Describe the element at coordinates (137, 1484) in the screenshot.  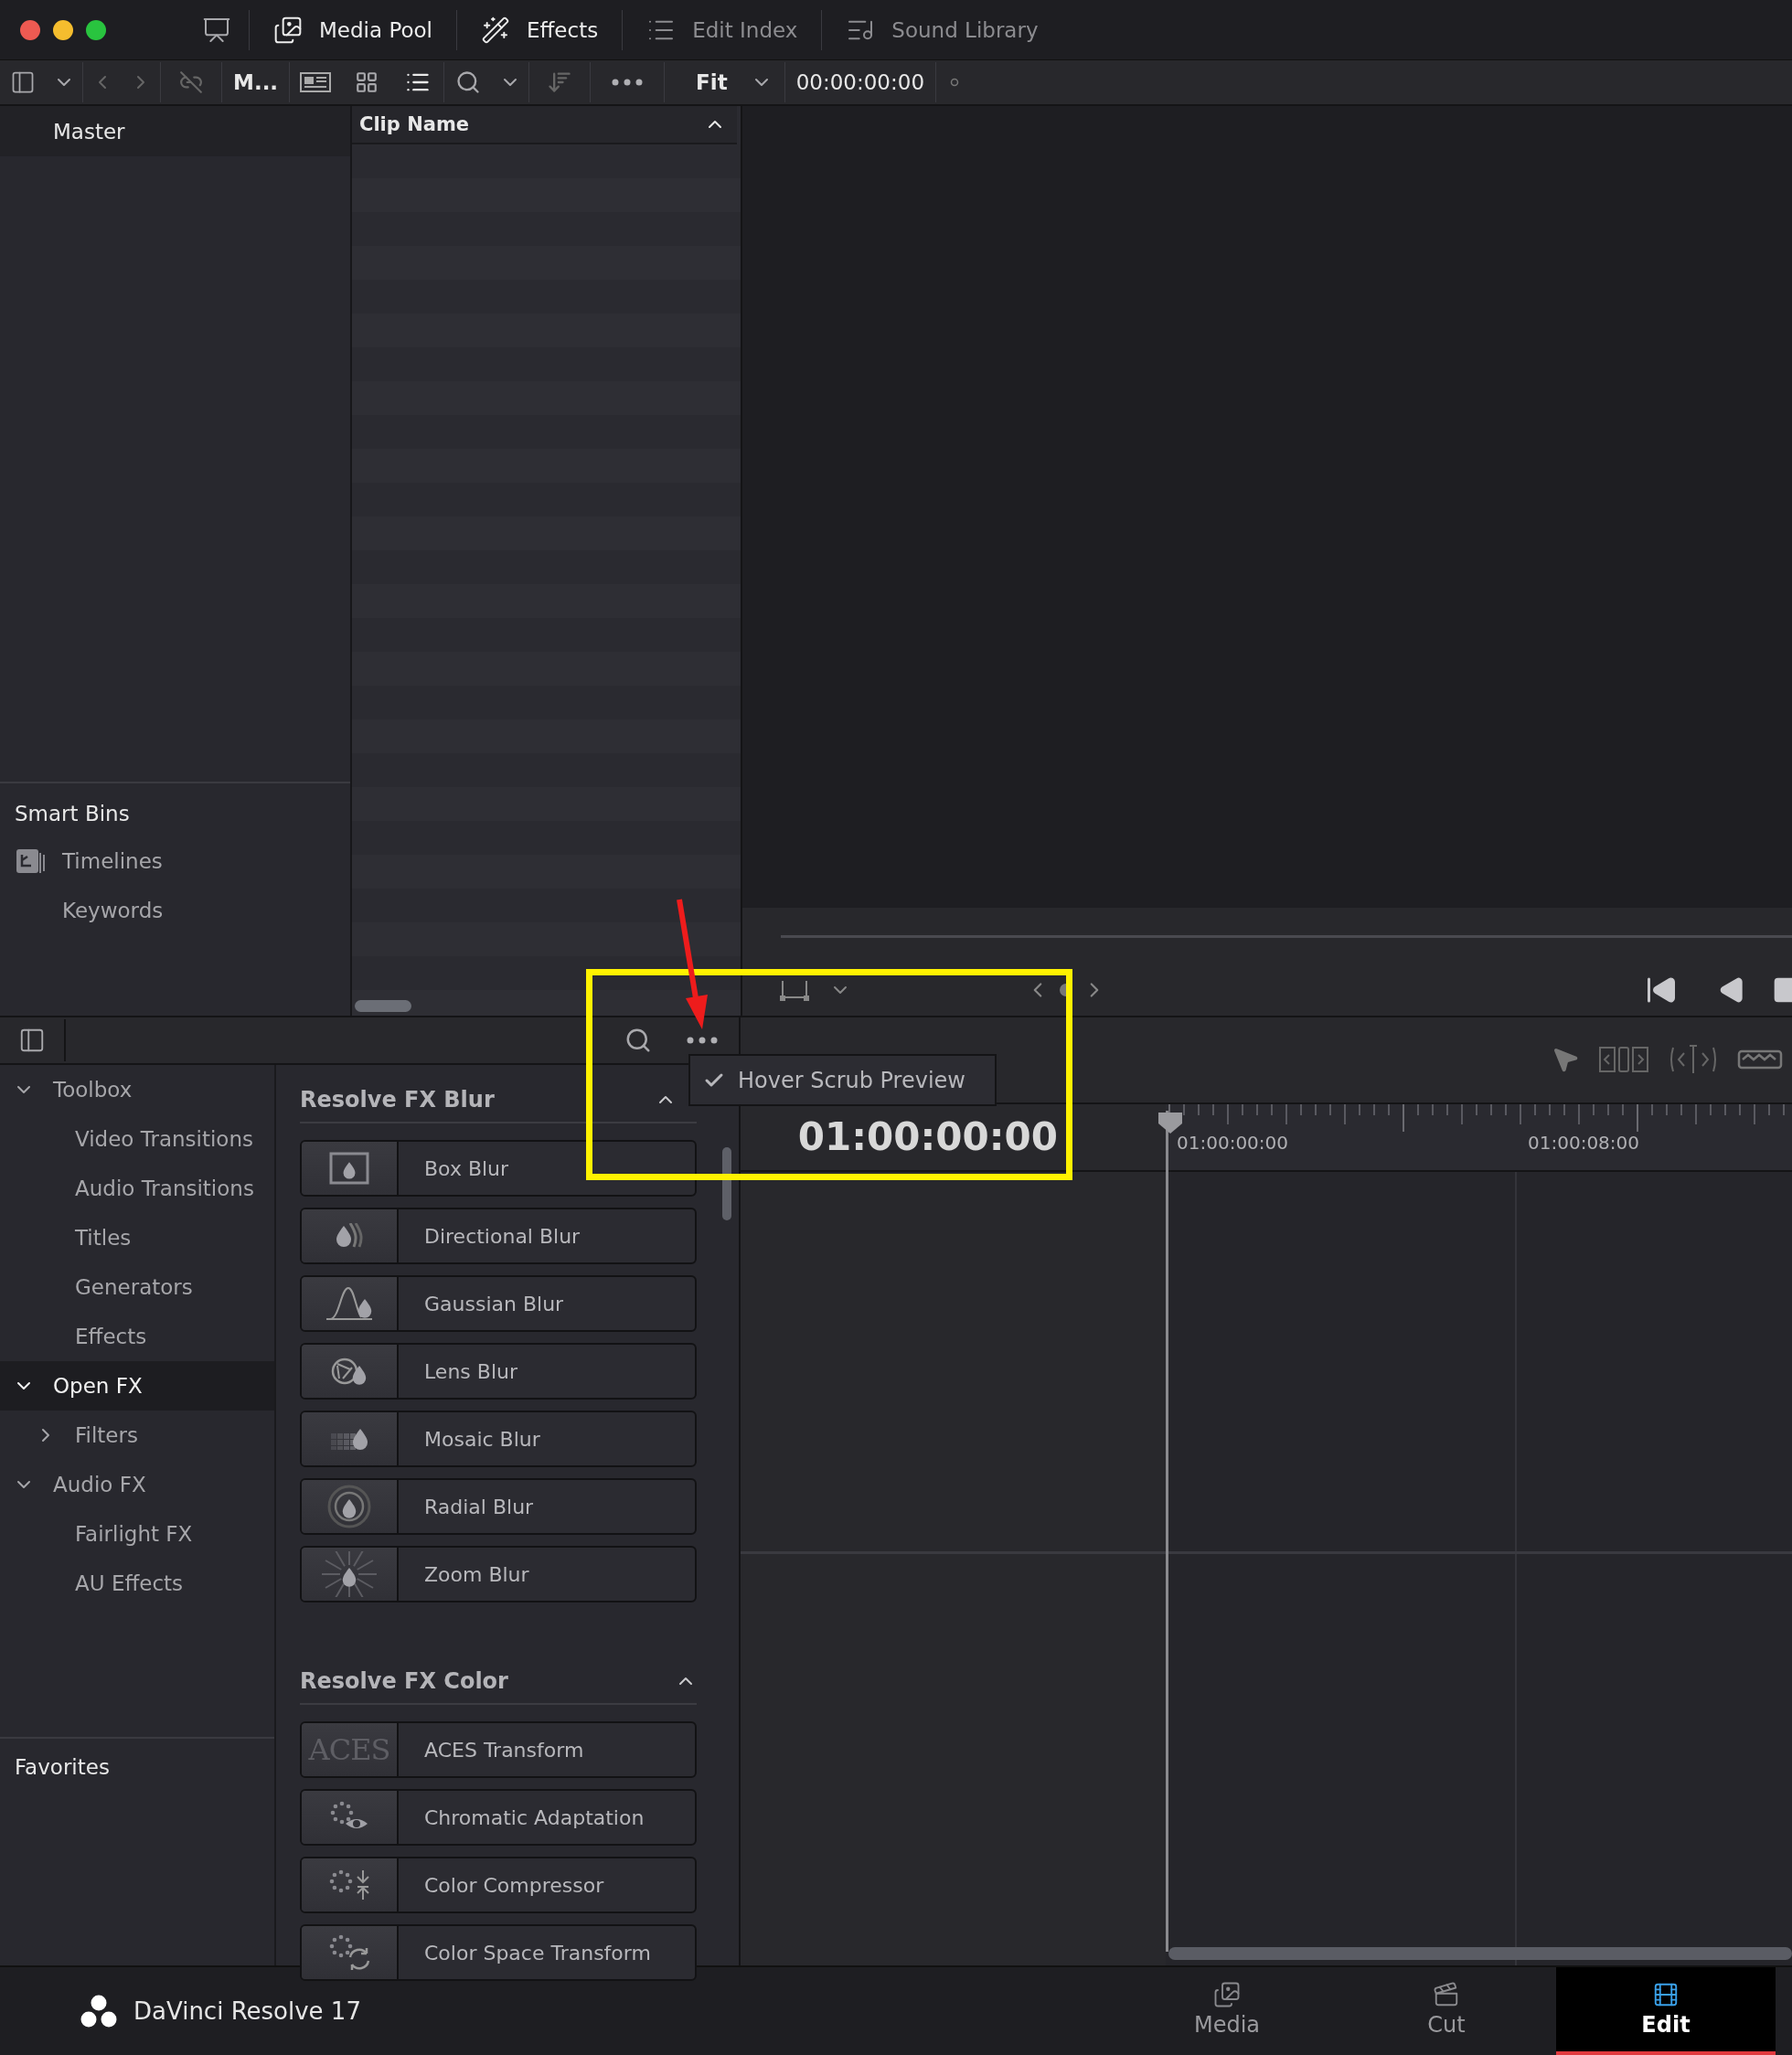
I see `tree-item: Audio FX` at that location.